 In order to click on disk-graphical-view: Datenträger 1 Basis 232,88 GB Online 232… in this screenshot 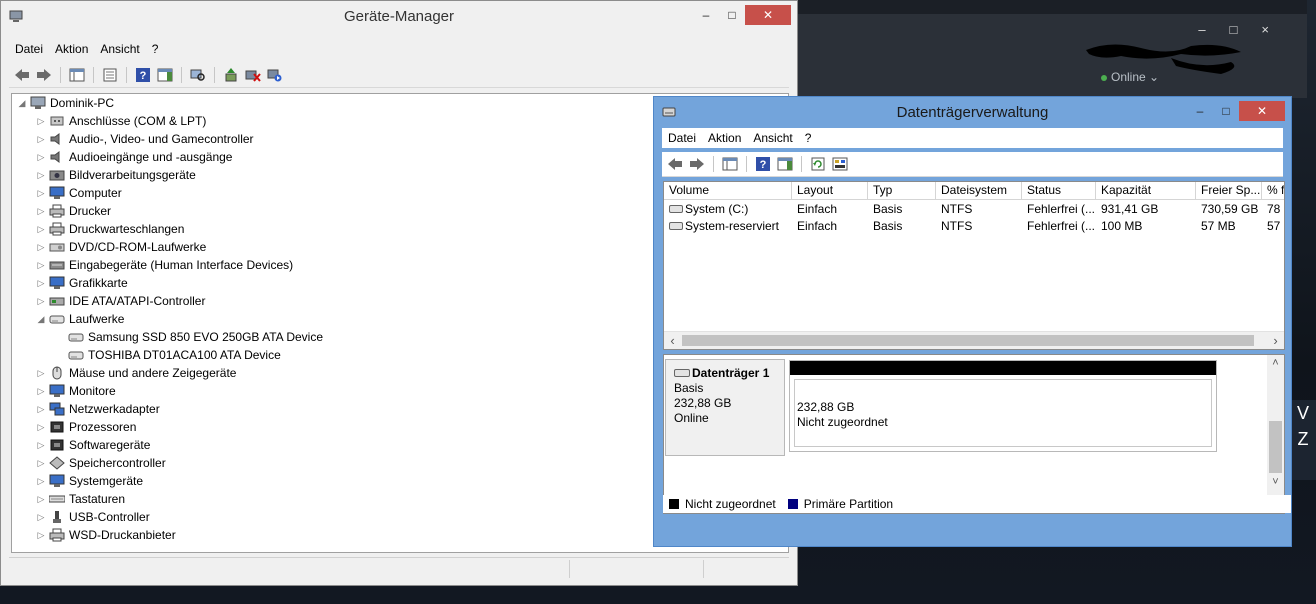, I will do `click(974, 434)`.